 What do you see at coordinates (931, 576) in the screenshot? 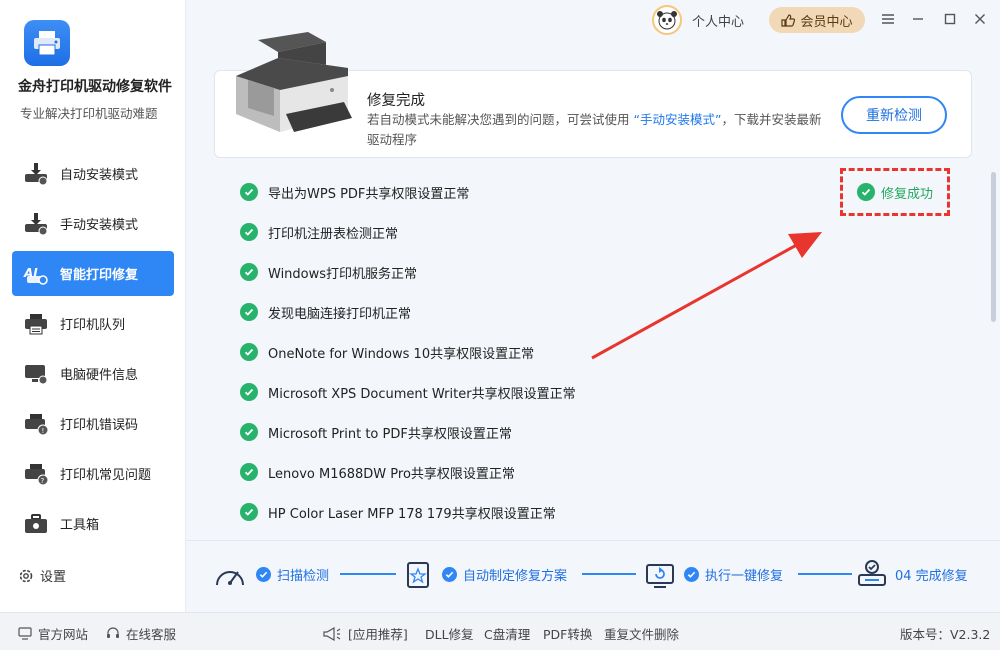
I see `step-label: 04 完成修复` at bounding box center [931, 576].